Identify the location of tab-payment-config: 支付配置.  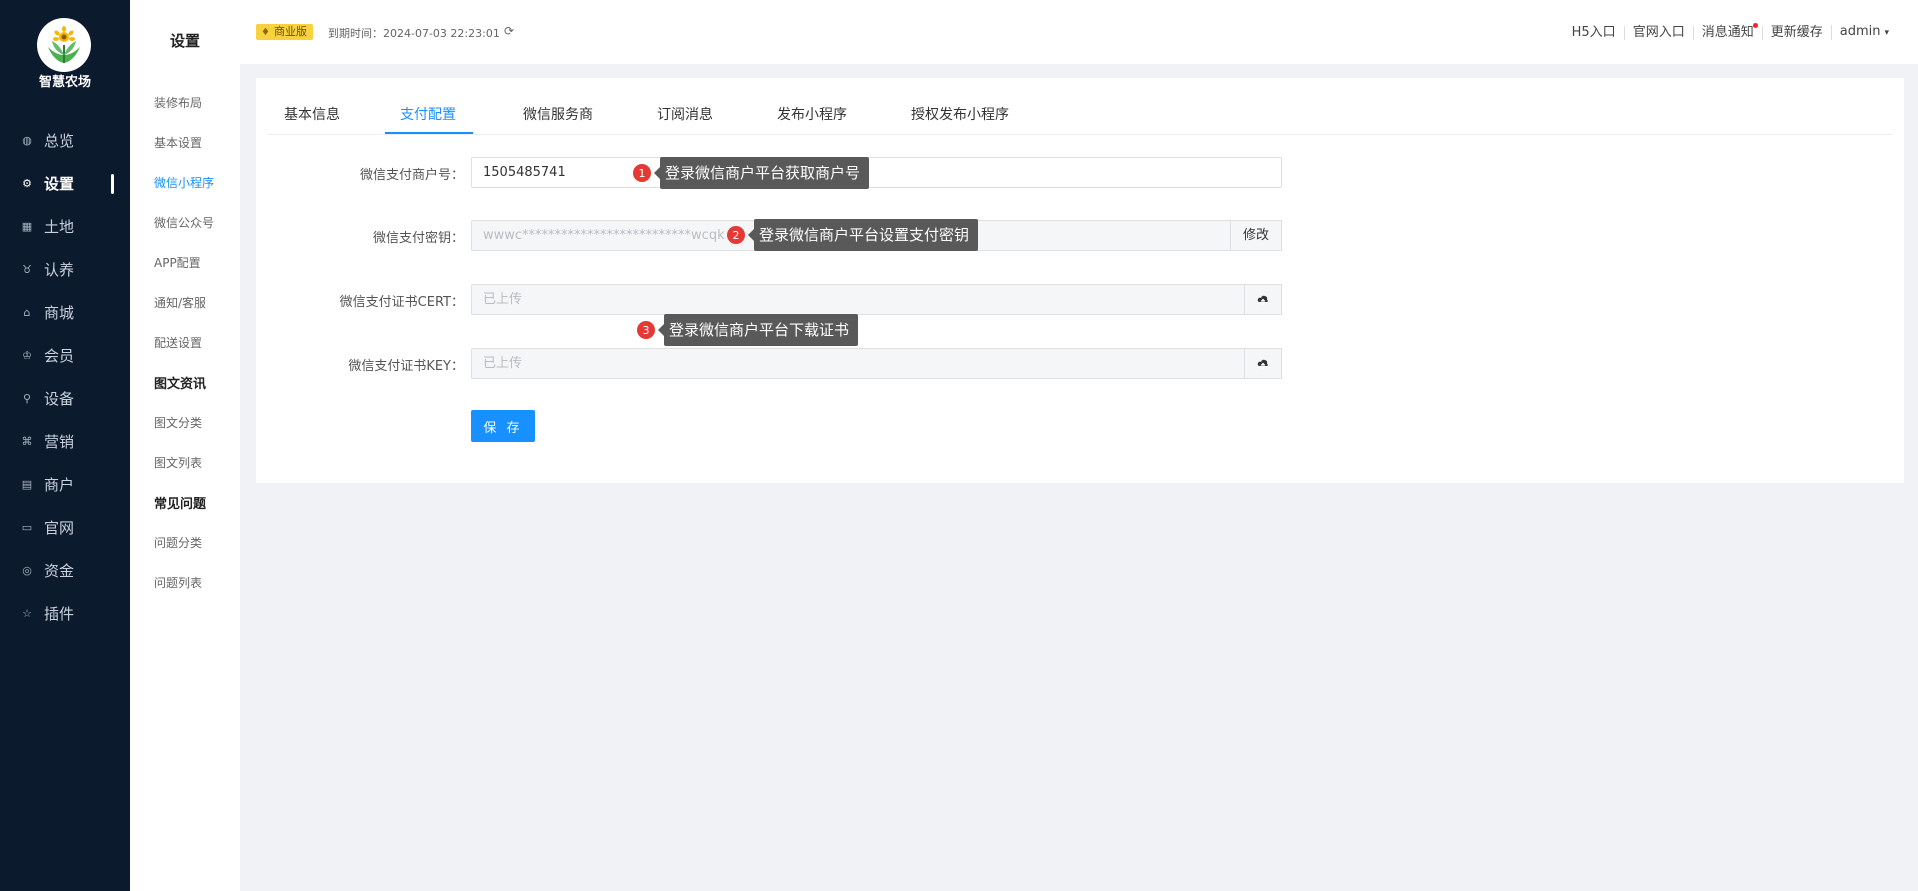
(428, 114).